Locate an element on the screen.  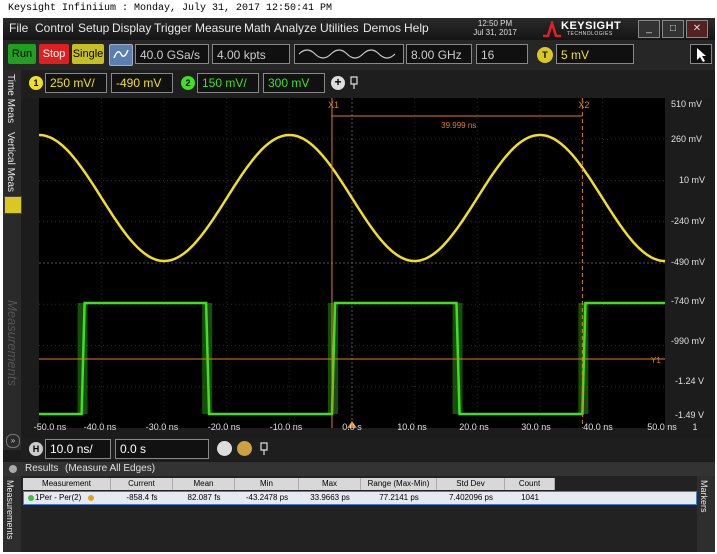
channel2-scale-field: 150 mV/ is located at coordinates (228, 83).